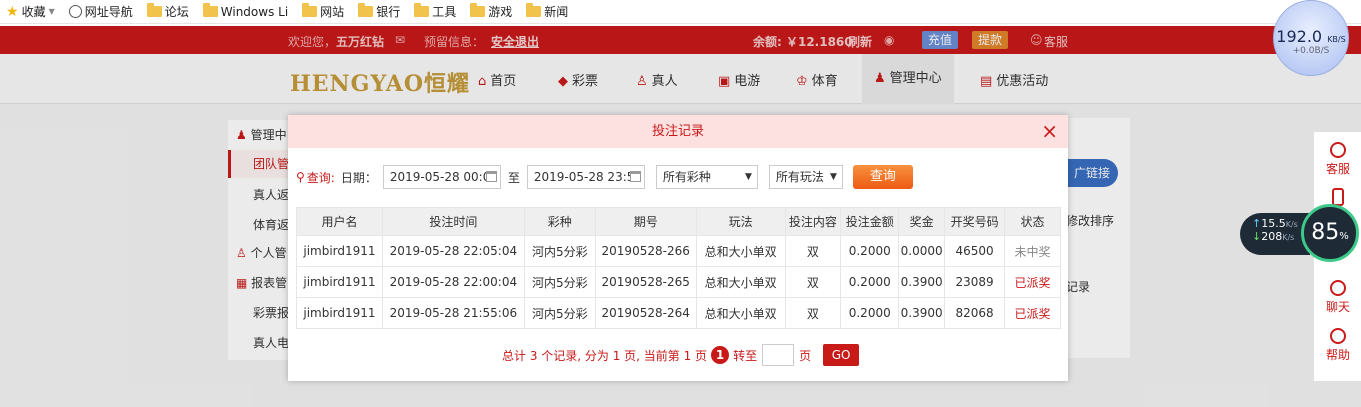 The image size is (1361, 407). What do you see at coordinates (167, 11) in the screenshot?
I see `bookmark-forum: 论坛` at bounding box center [167, 11].